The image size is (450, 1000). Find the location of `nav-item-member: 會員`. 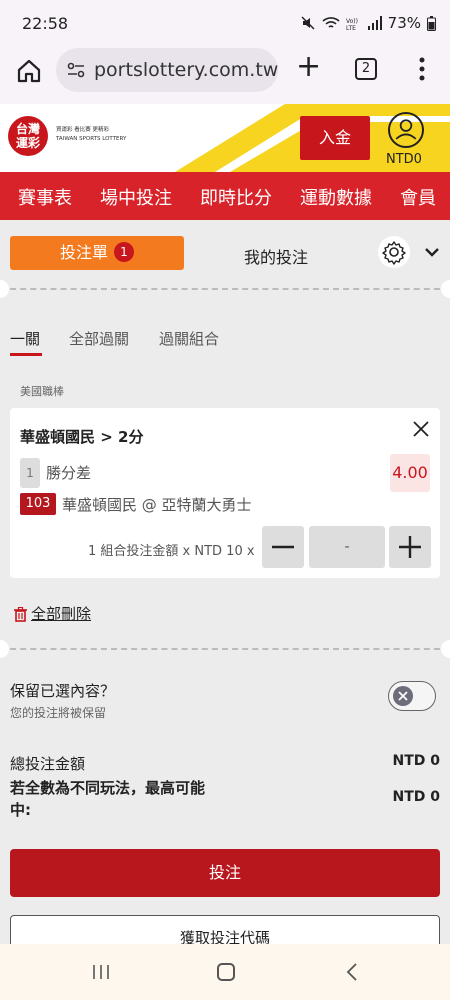

nav-item-member: 會員 is located at coordinates (418, 197).